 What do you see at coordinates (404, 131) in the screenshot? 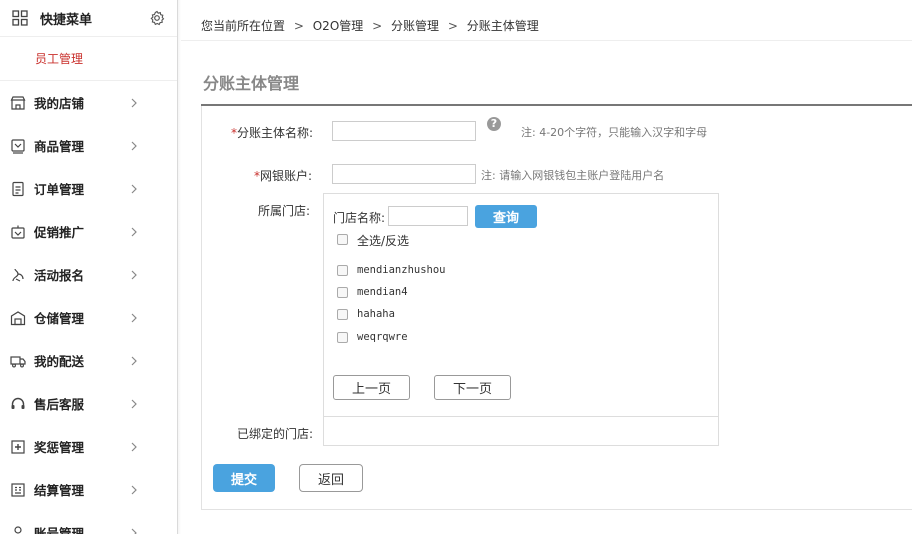
I see `entity-name-input` at bounding box center [404, 131].